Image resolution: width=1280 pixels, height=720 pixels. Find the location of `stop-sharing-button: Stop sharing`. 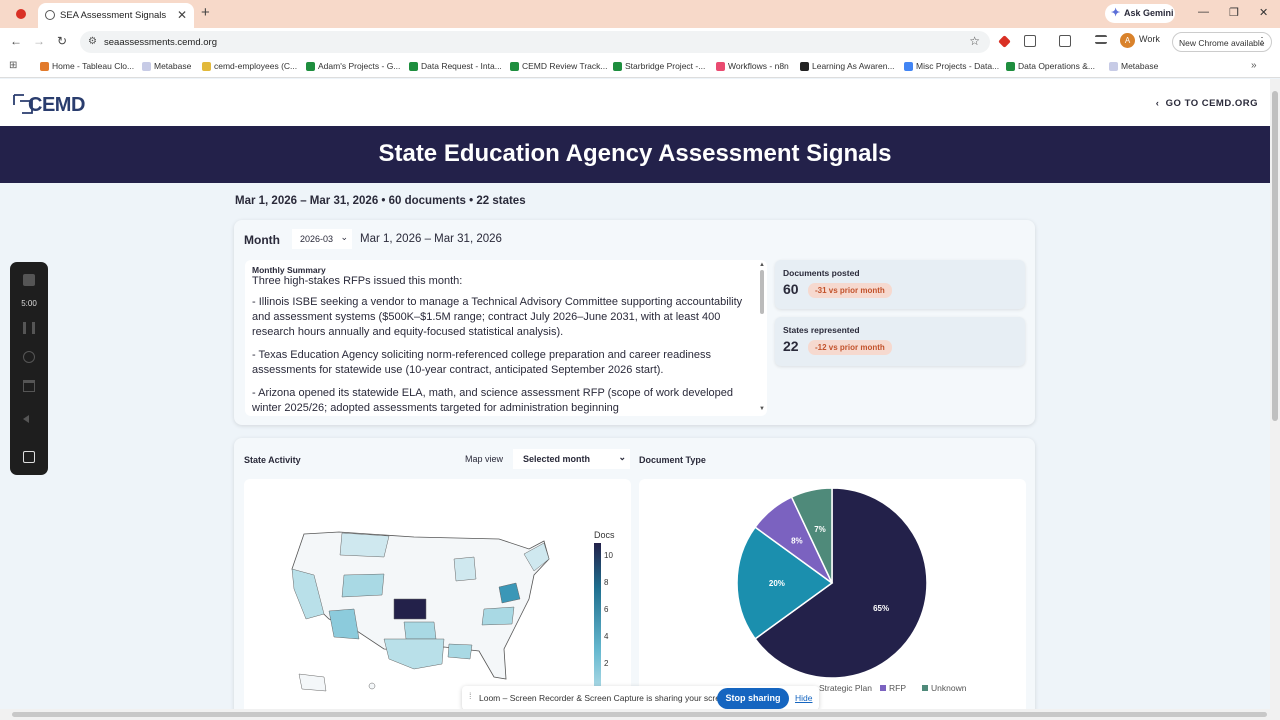

stop-sharing-button: Stop sharing is located at coordinates (753, 698).